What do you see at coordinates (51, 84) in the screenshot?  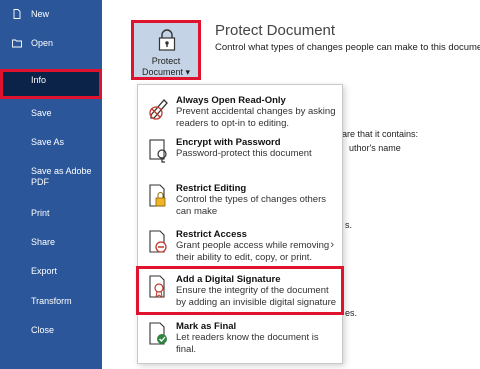 I see `nav-info: Info` at bounding box center [51, 84].